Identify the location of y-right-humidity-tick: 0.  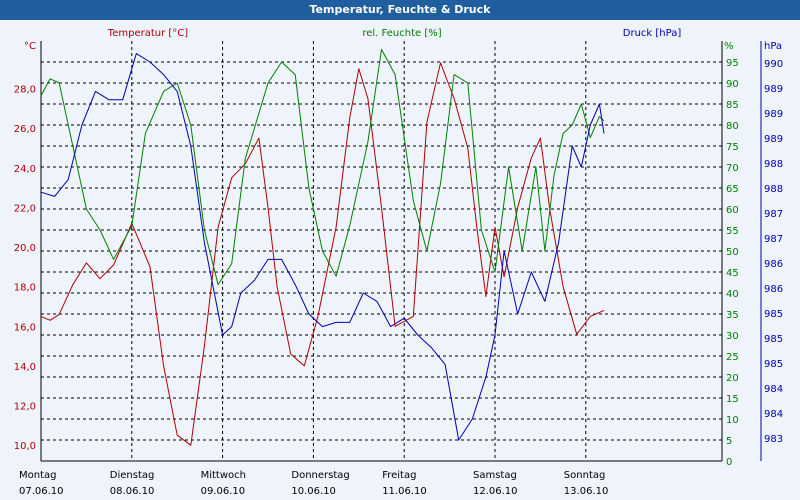
(729, 462).